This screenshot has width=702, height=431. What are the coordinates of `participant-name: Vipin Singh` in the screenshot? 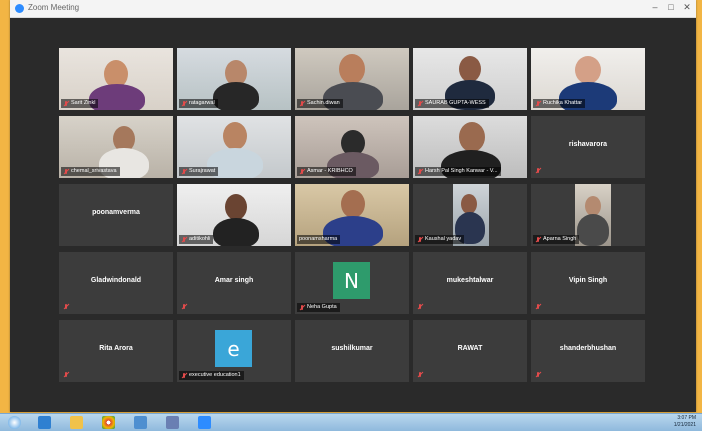 It's located at (588, 280).